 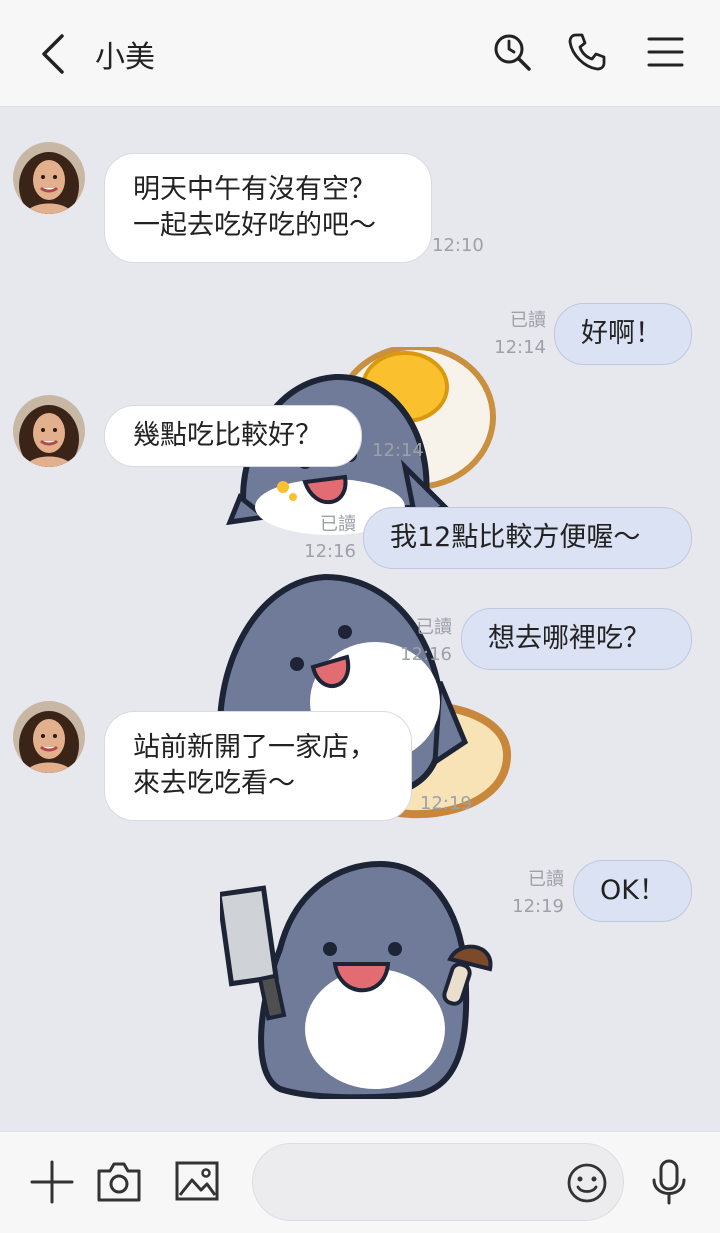 I want to click on emoji-icon, so click(x=587, y=1185).